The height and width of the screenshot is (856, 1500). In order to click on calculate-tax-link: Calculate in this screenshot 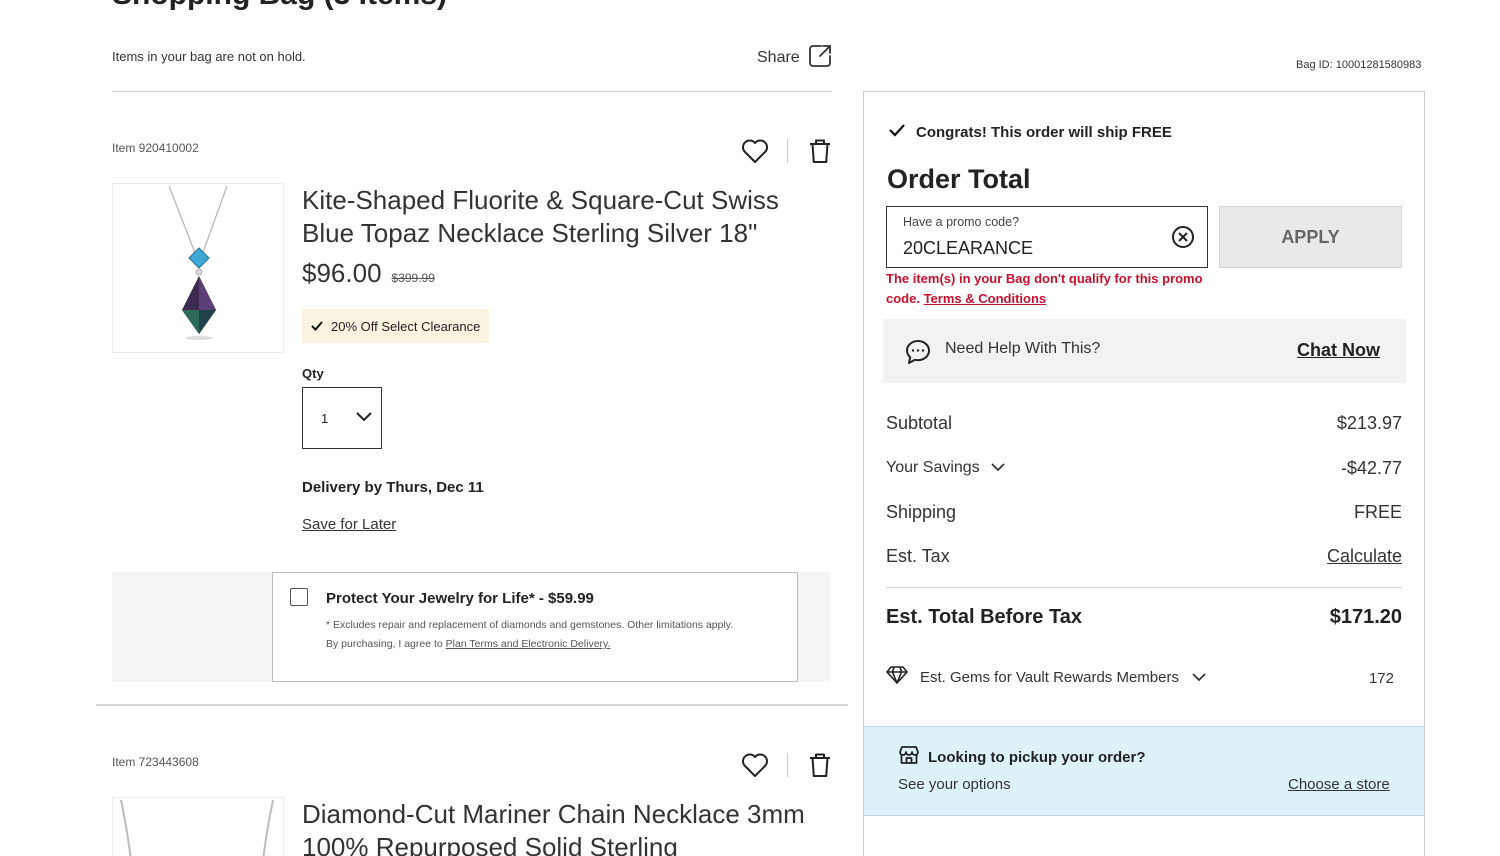, I will do `click(1364, 556)`.